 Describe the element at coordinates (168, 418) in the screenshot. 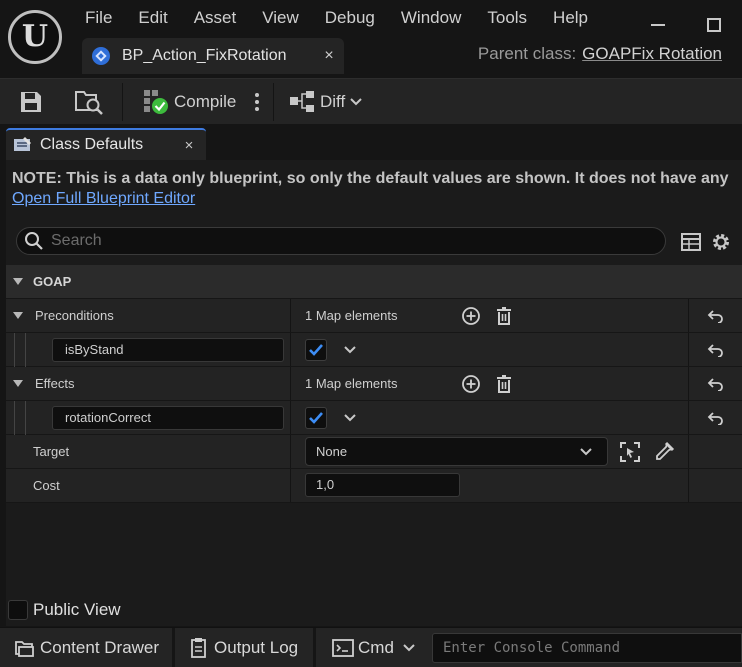

I see `effects-key-field: rotationCorrect` at that location.